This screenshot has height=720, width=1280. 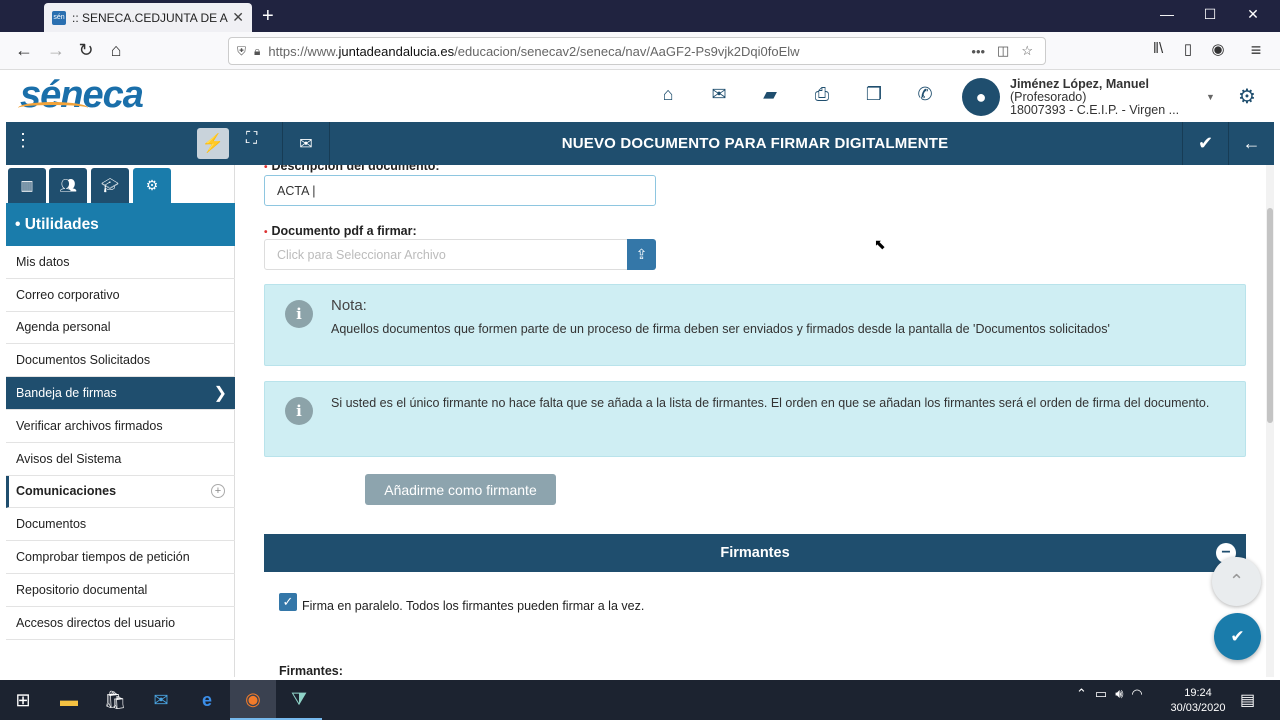 I want to click on sidebar-item-correo: Correo corporativo, so click(x=120, y=295).